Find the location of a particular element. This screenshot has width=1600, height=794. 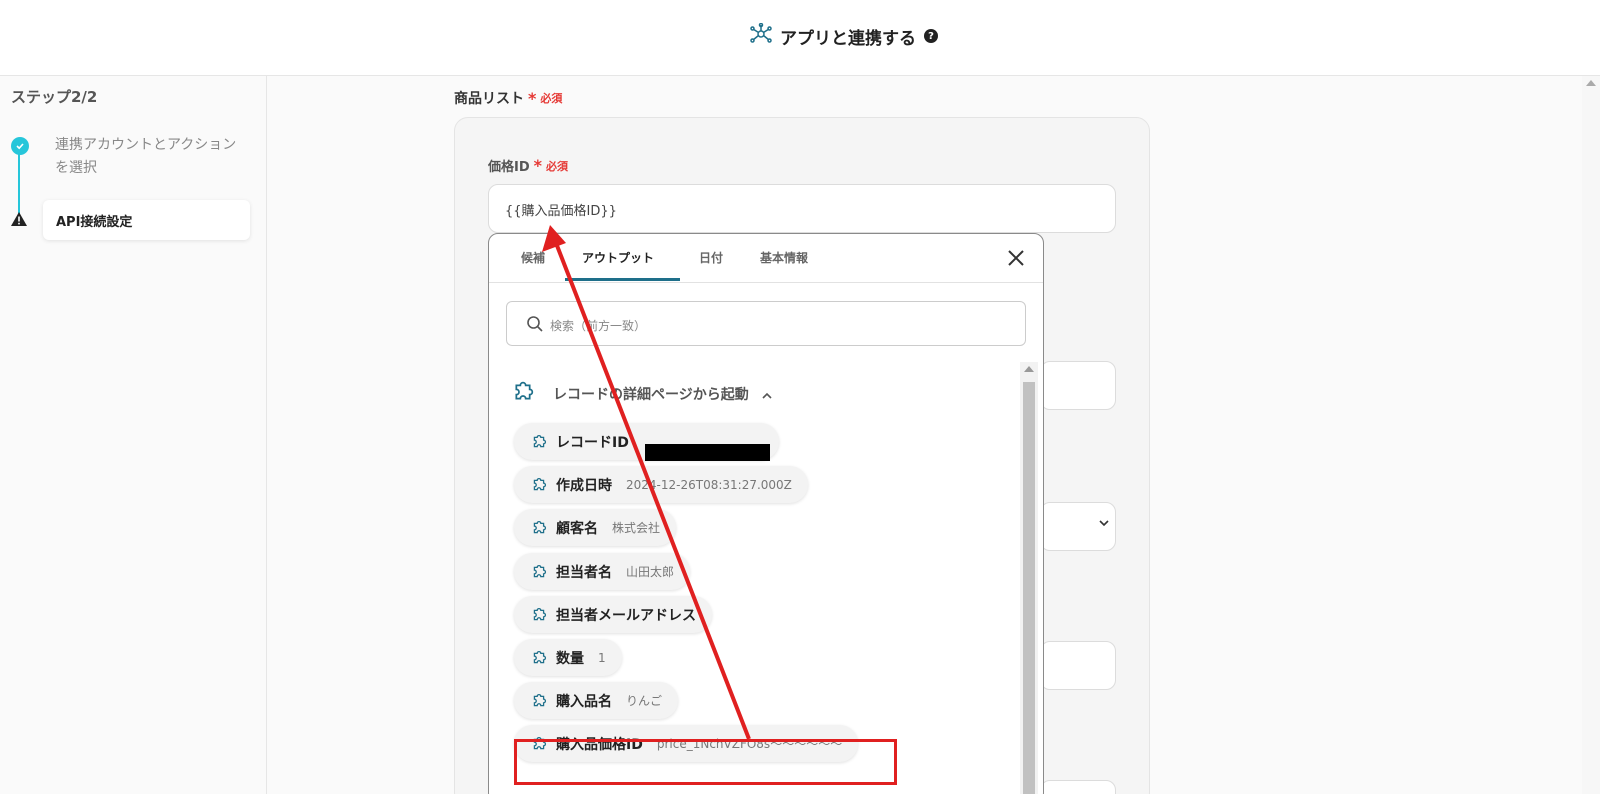

redaction-bar is located at coordinates (707, 452).